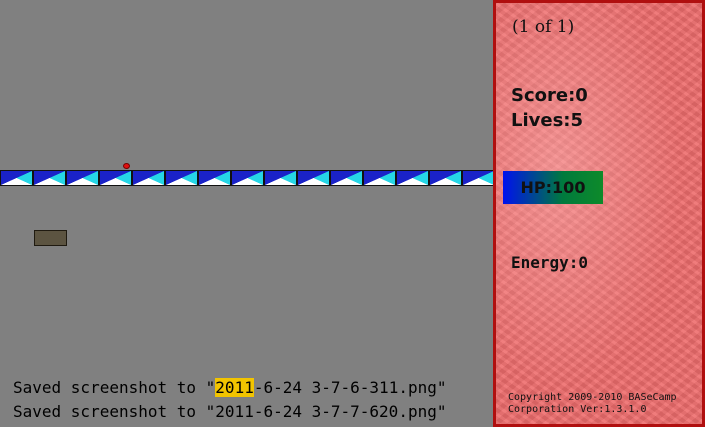 The width and height of the screenshot is (705, 427). I want to click on ball, so click(126, 166).